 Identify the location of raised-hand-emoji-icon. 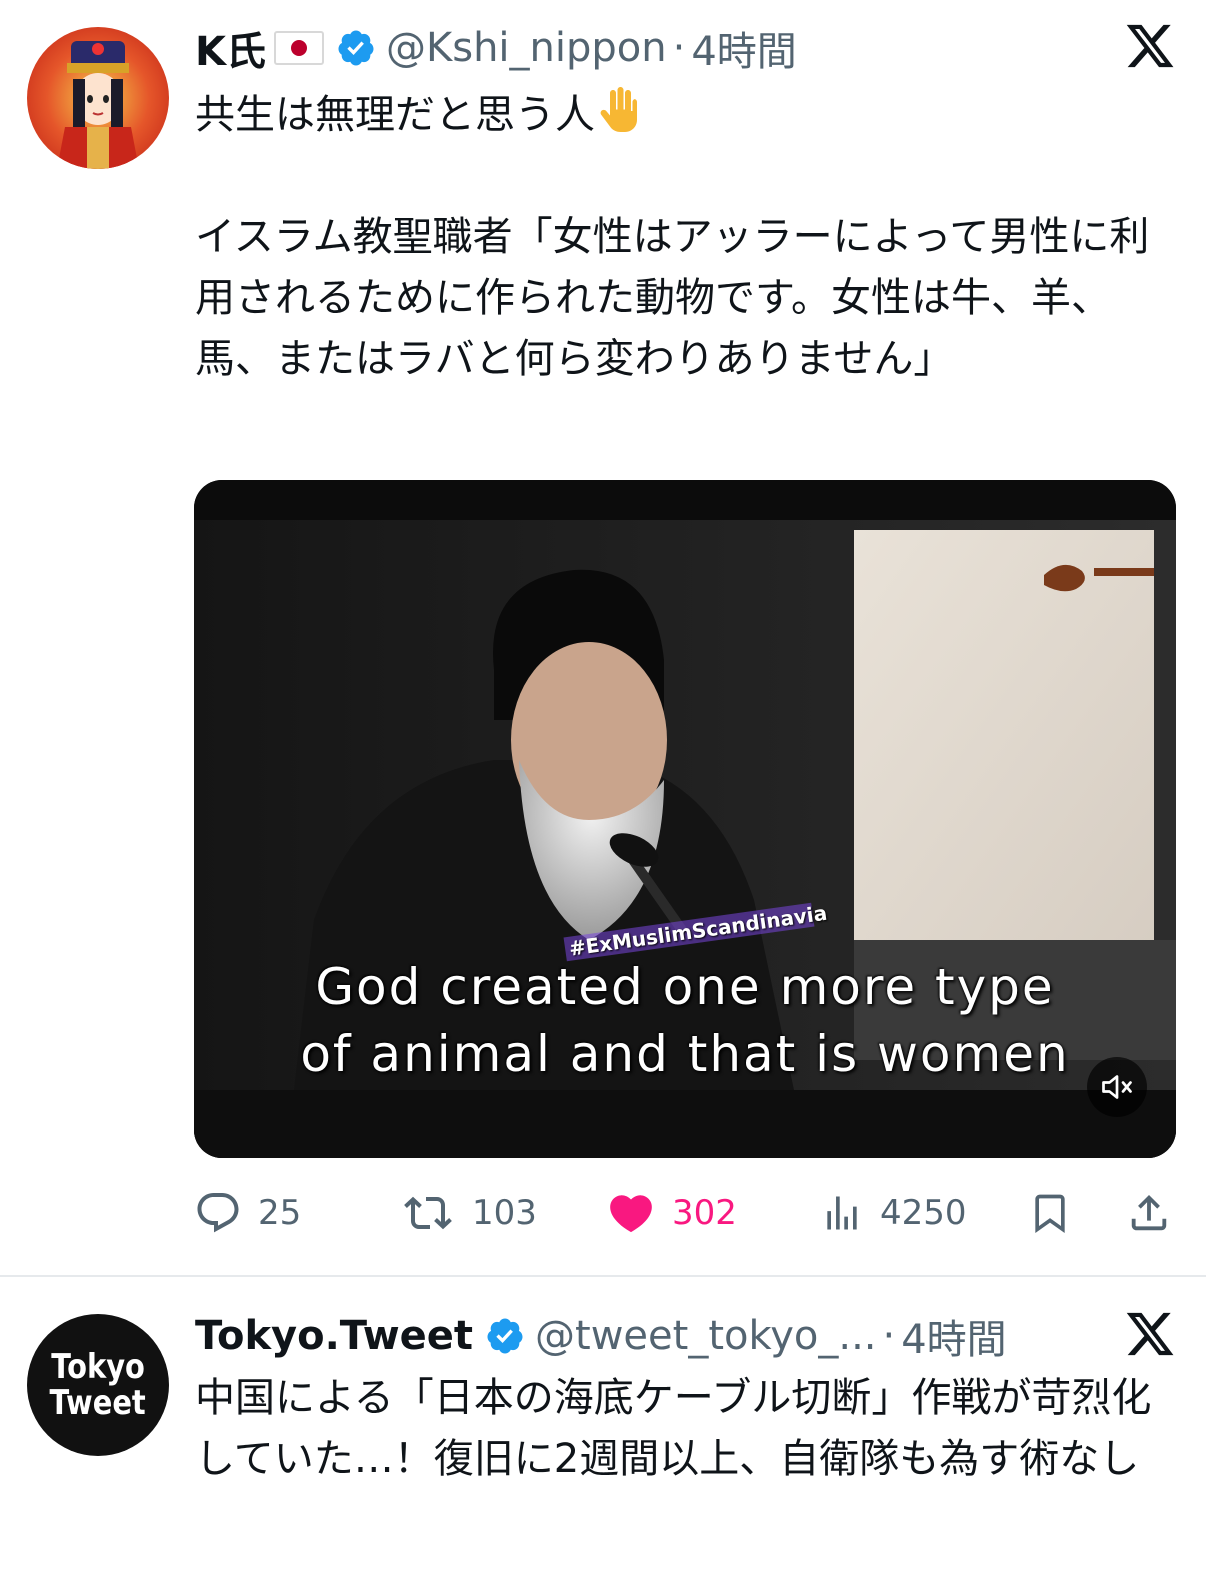
(618, 109).